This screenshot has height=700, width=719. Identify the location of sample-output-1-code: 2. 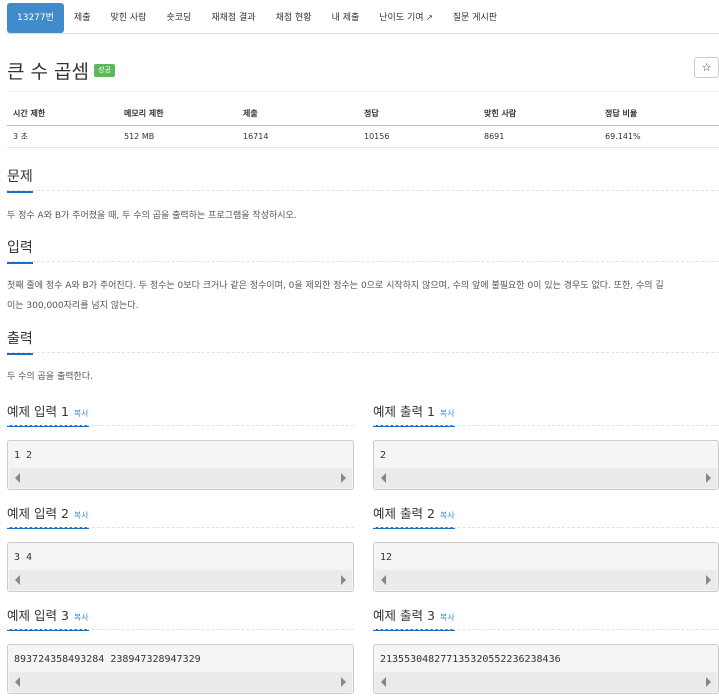
(383, 455).